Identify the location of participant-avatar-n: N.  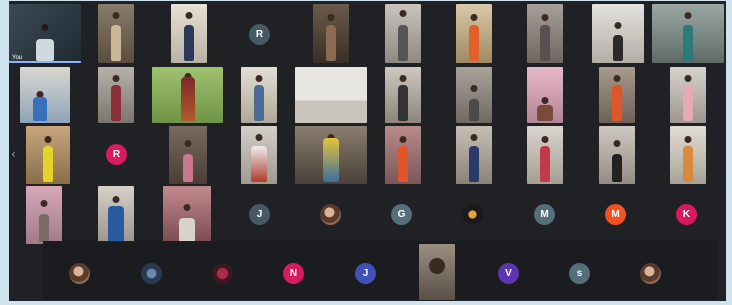
(293, 273).